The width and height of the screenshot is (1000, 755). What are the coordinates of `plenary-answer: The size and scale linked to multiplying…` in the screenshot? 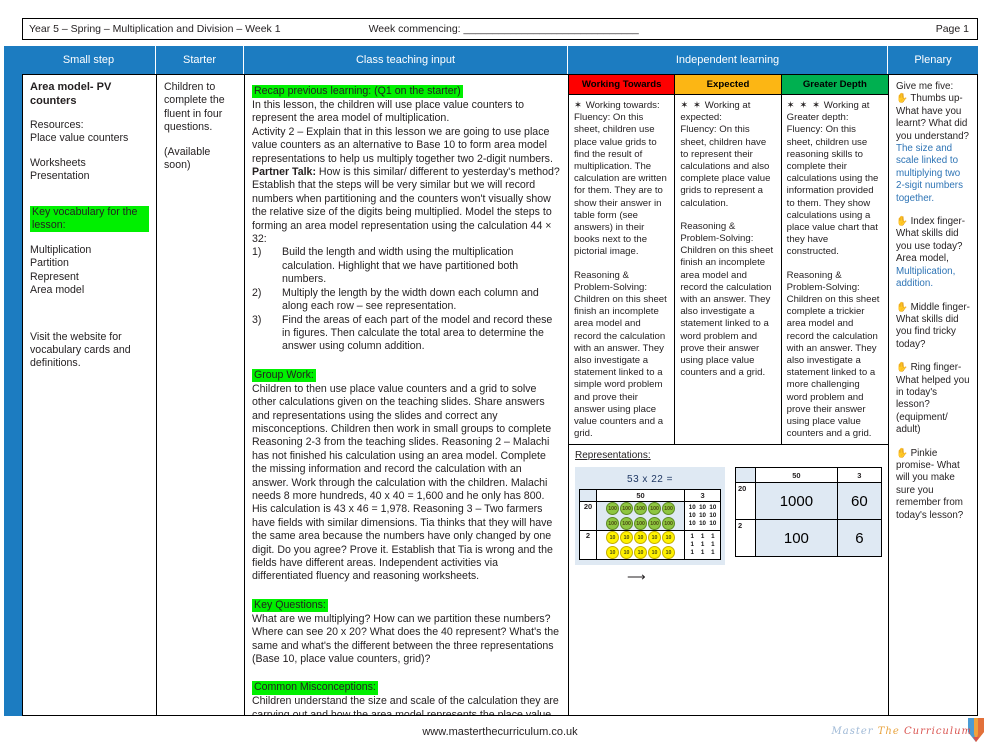 It's located at (929, 173).